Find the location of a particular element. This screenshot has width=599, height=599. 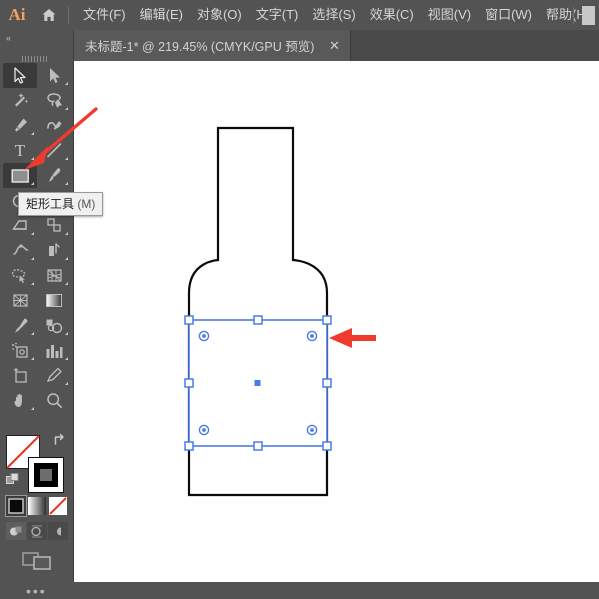

draw-inside is located at coordinates (58, 531).